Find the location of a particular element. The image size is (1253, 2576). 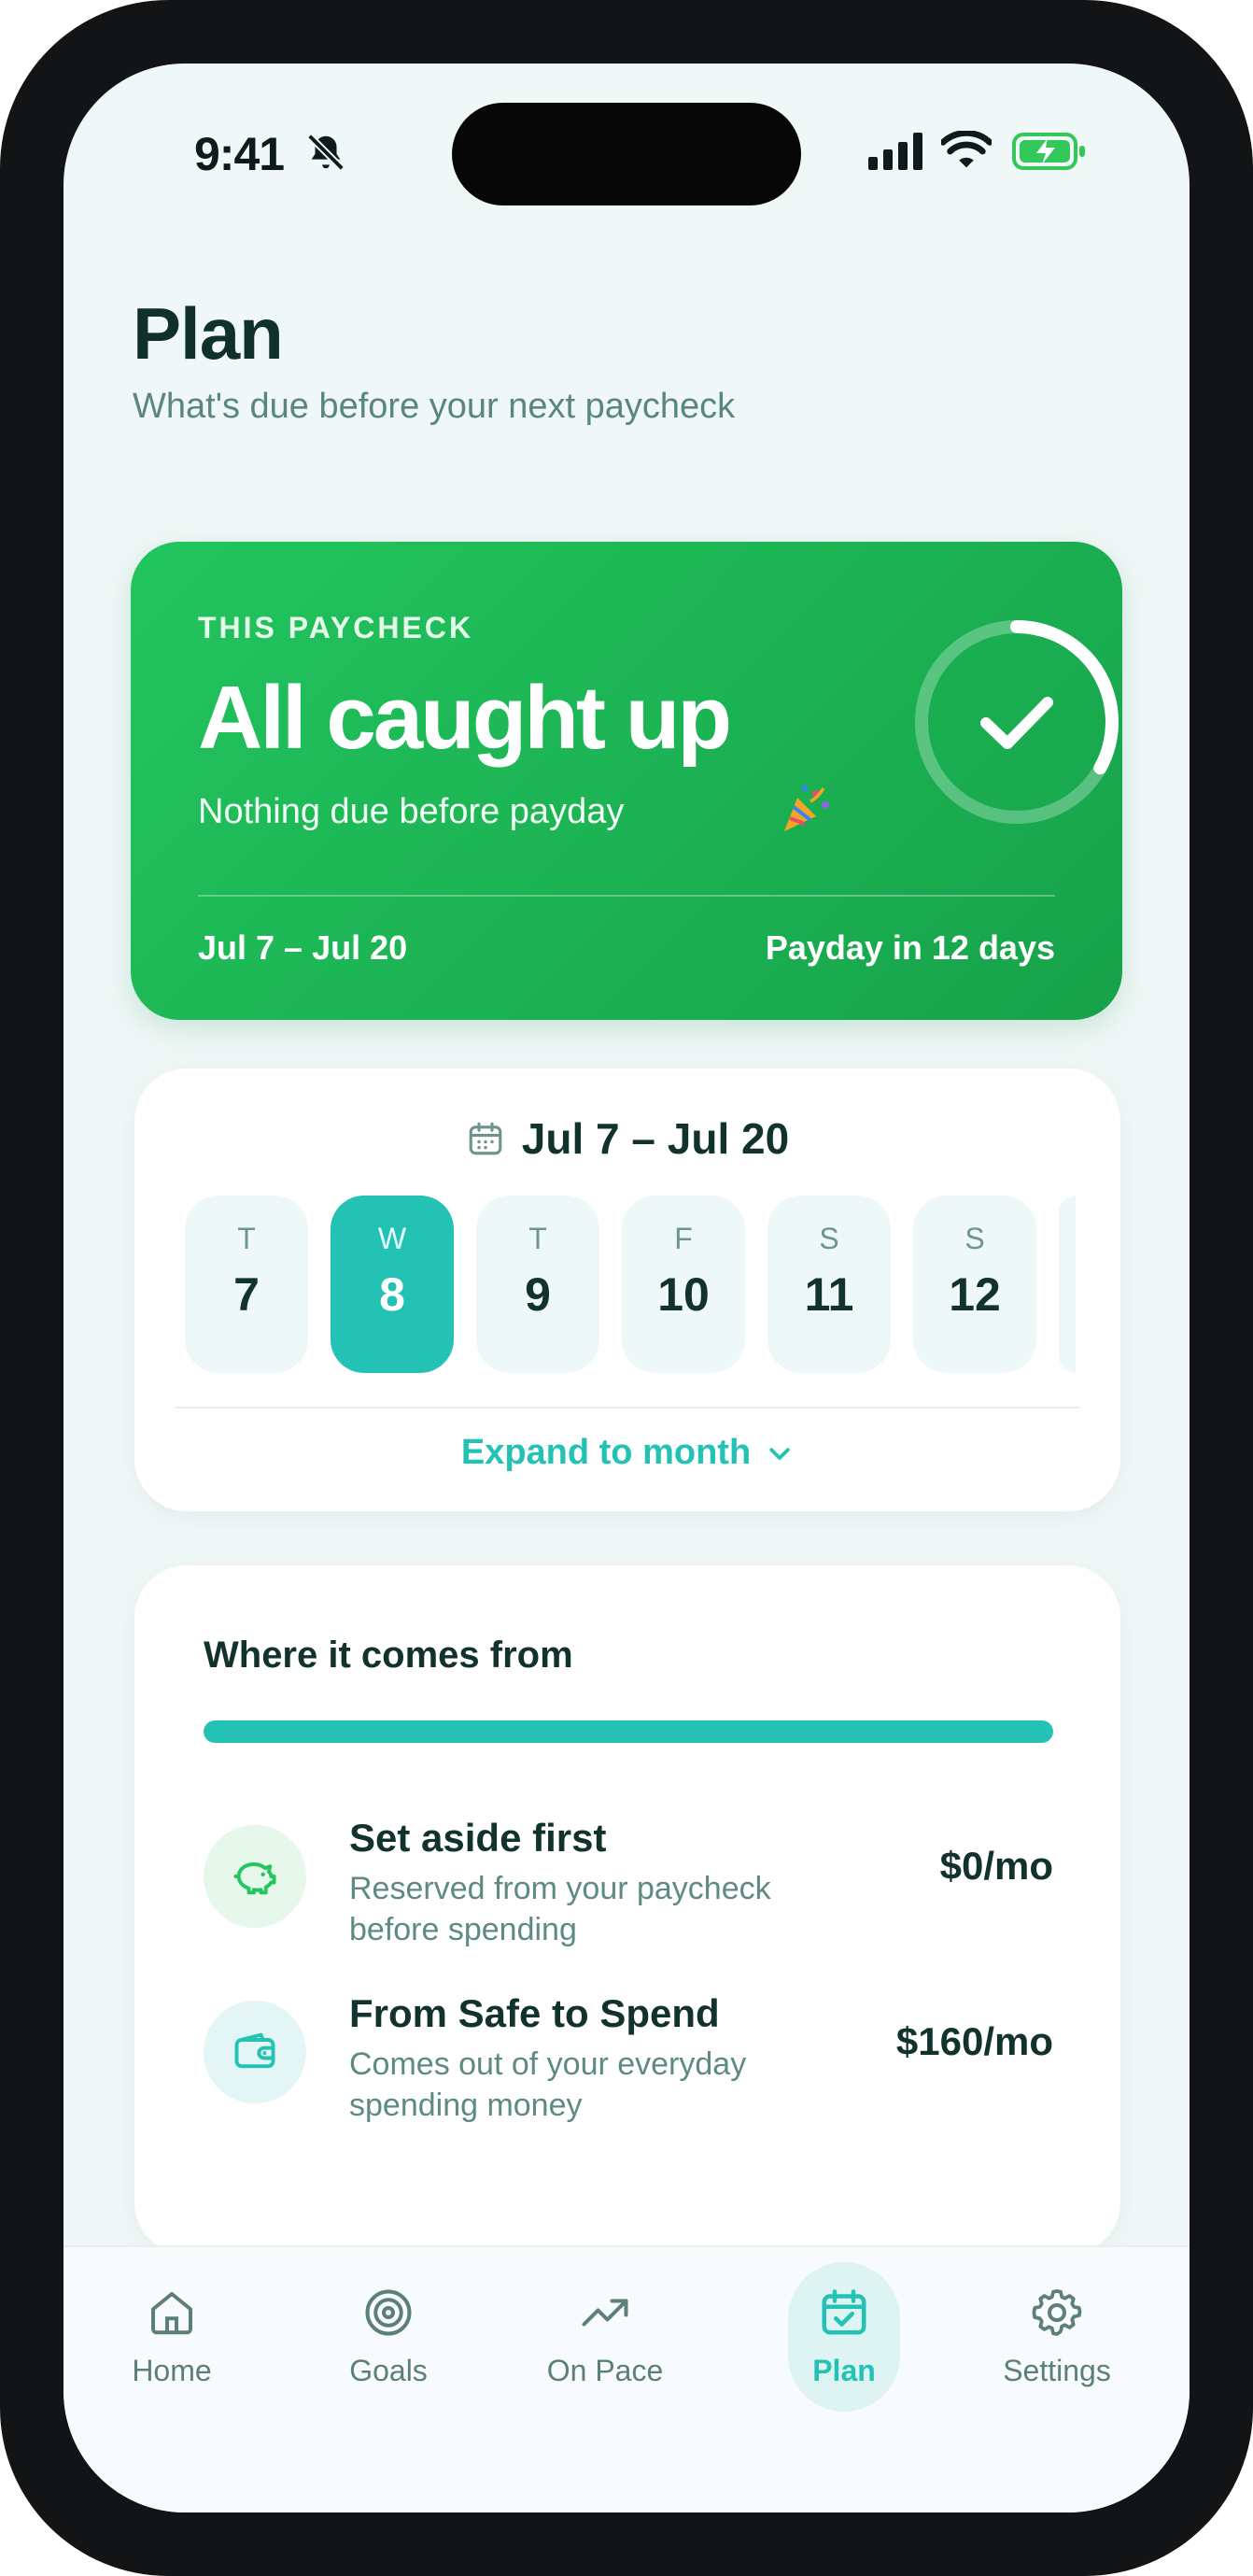

tab-goals: Goals is located at coordinates (388, 2326).